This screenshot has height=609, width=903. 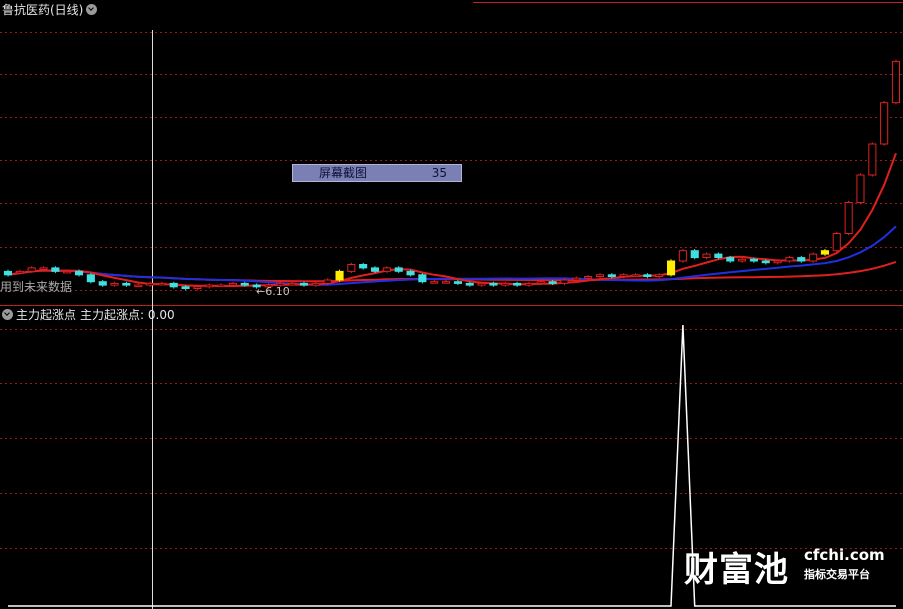 What do you see at coordinates (452, 255) in the screenshot?
I see `ma-mid-line` at bounding box center [452, 255].